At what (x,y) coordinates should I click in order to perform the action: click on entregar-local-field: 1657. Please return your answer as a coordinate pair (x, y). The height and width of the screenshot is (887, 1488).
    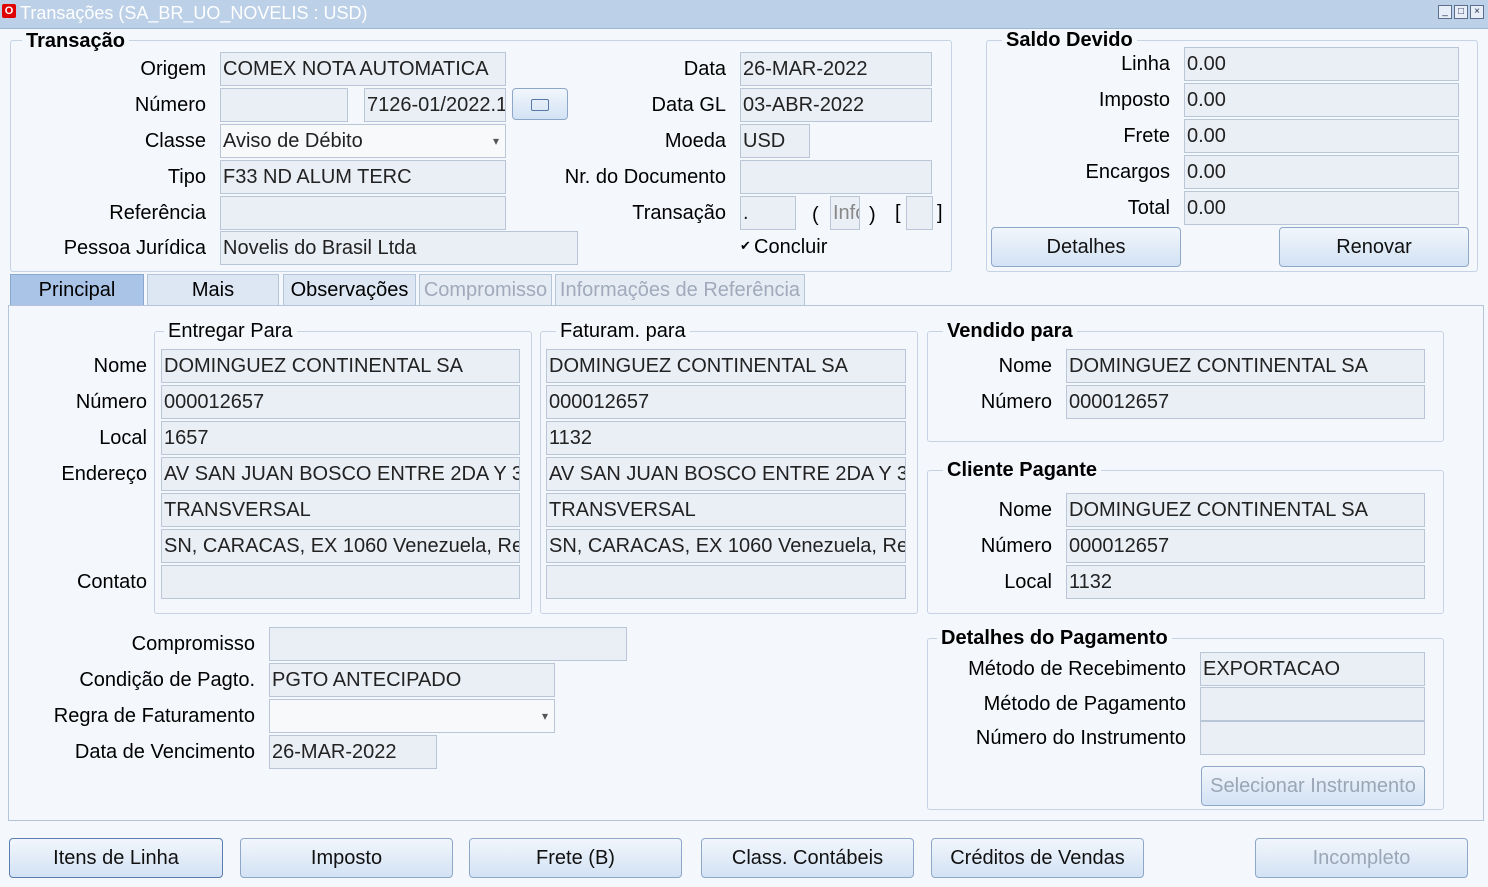
    Looking at the image, I should click on (340, 438).